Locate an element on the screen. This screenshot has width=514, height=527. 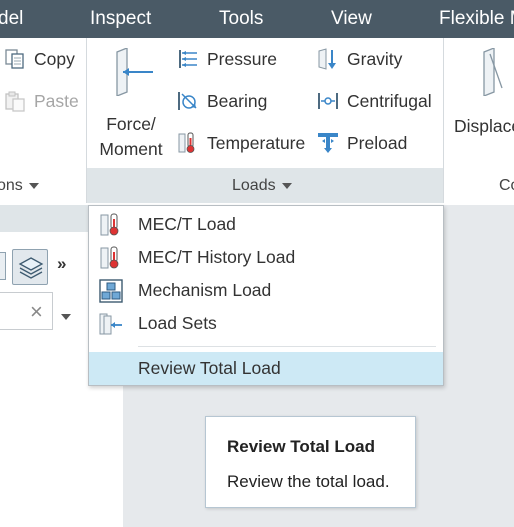
menu-inspect: Inspect is located at coordinates (120, 19).